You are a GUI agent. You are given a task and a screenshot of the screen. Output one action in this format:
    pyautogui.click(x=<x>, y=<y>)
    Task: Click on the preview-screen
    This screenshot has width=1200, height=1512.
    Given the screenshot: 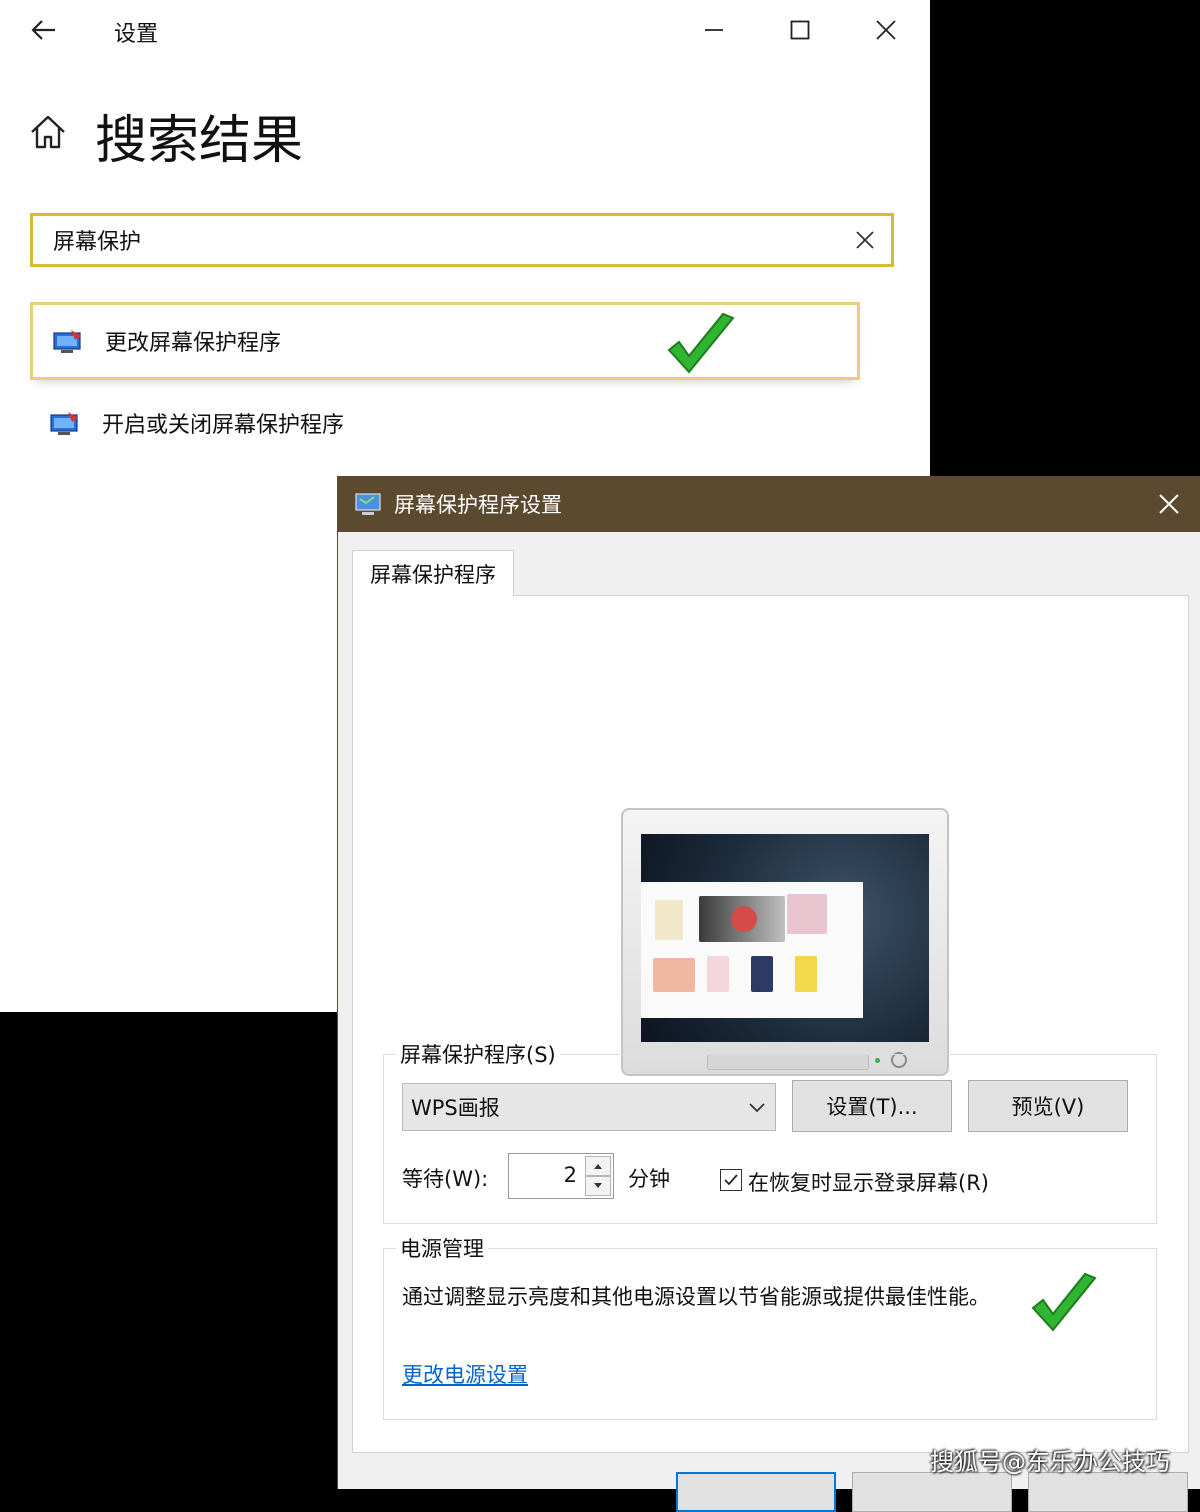 What is the action you would take?
    pyautogui.click(x=785, y=938)
    